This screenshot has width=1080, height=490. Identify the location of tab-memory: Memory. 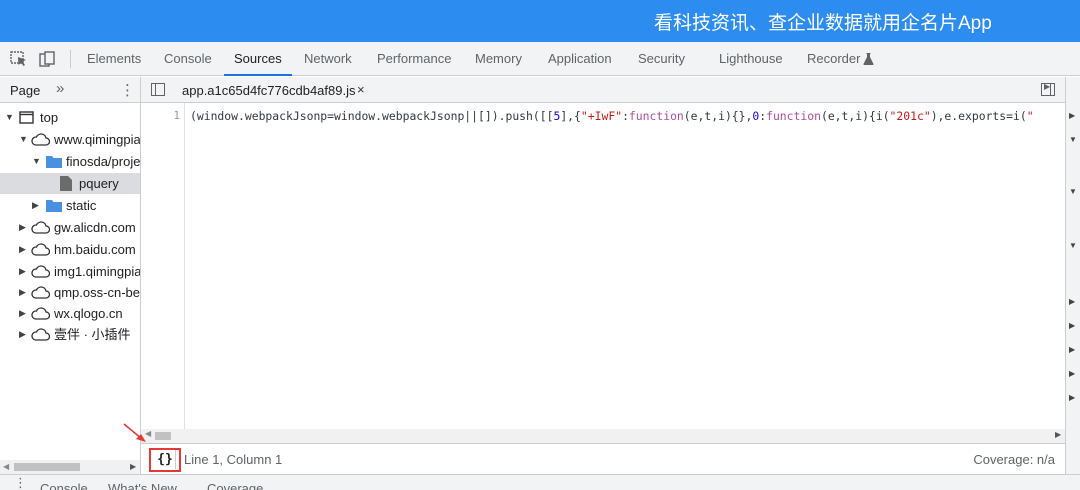
(498, 59).